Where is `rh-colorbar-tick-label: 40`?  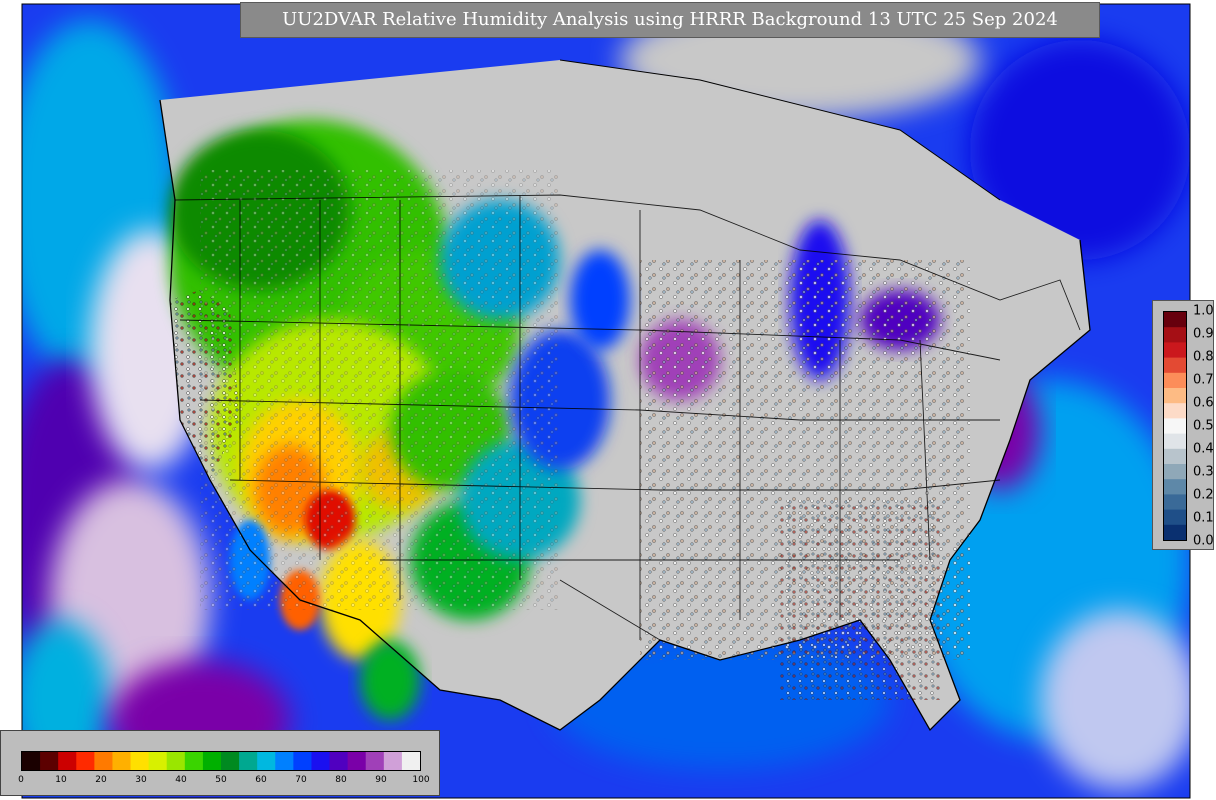
rh-colorbar-tick-label: 40 is located at coordinates (181, 780).